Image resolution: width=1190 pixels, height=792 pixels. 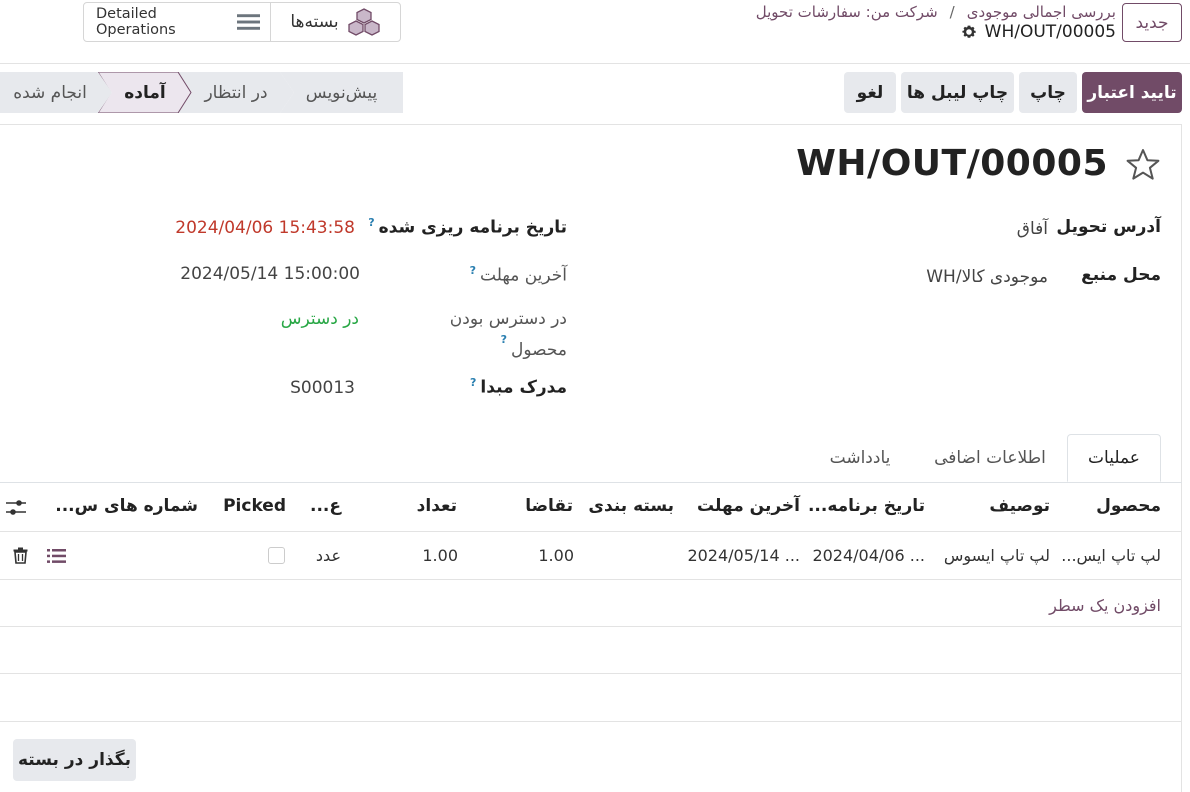 I want to click on status-bar: پیش‌نویس در انتظار آماده انجام شده, so click(x=201, y=92).